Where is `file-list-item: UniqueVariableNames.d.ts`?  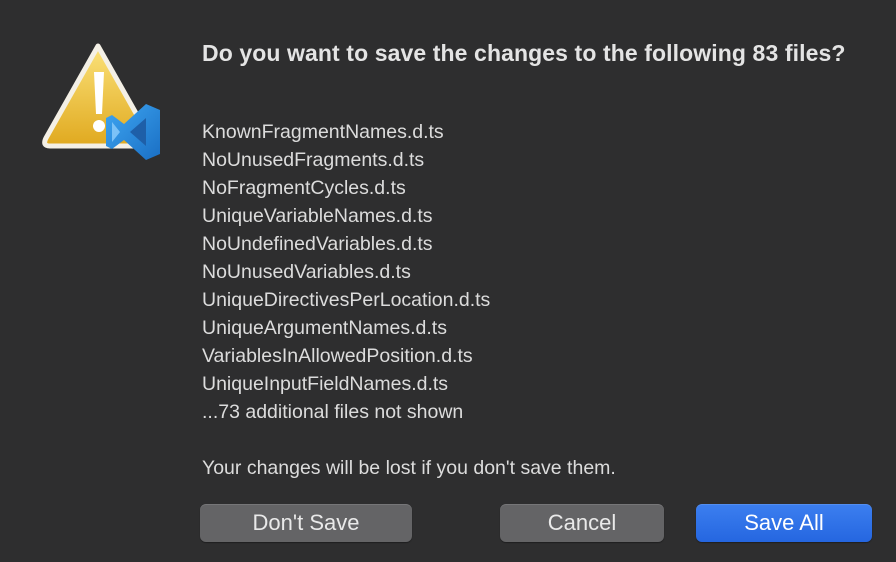
file-list-item: UniqueVariableNames.d.ts is located at coordinates (317, 216).